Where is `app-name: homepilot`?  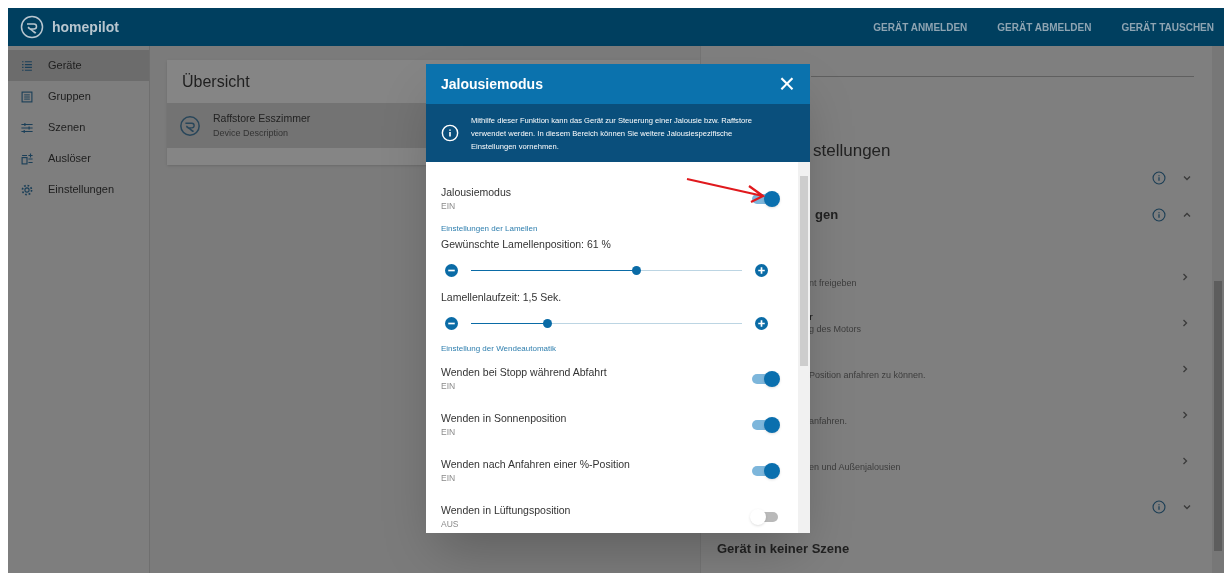
app-name: homepilot is located at coordinates (85, 27).